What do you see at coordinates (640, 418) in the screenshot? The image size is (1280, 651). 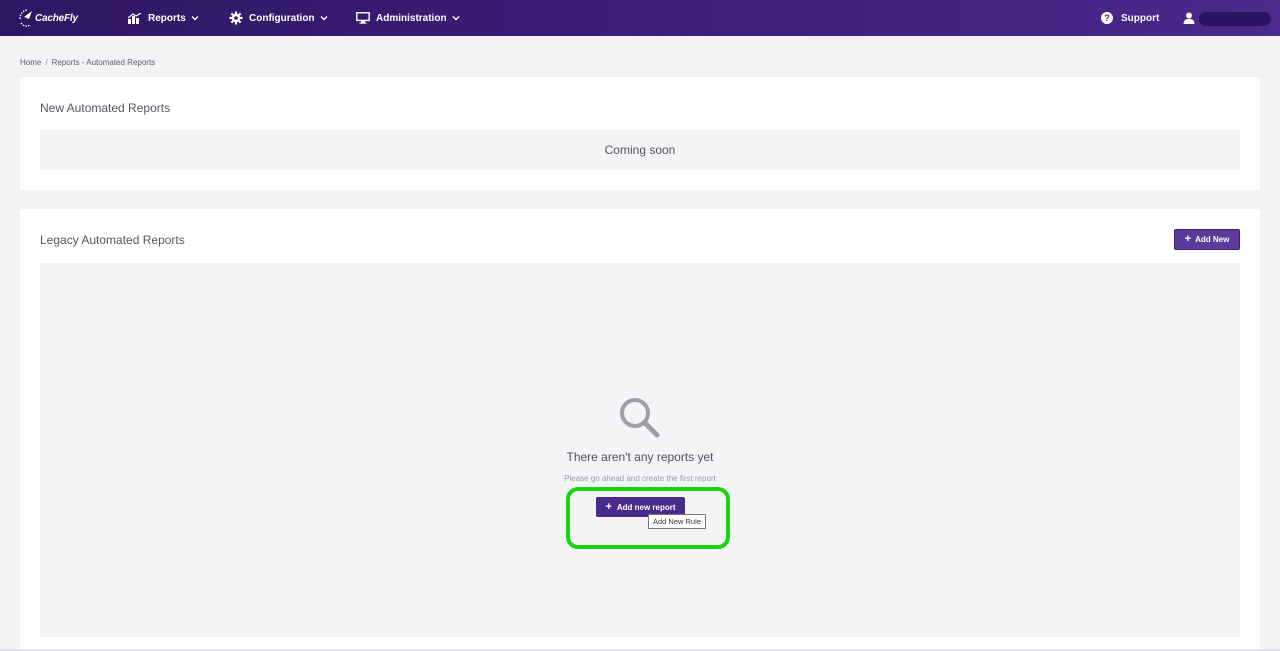 I see `search-icon` at bounding box center [640, 418].